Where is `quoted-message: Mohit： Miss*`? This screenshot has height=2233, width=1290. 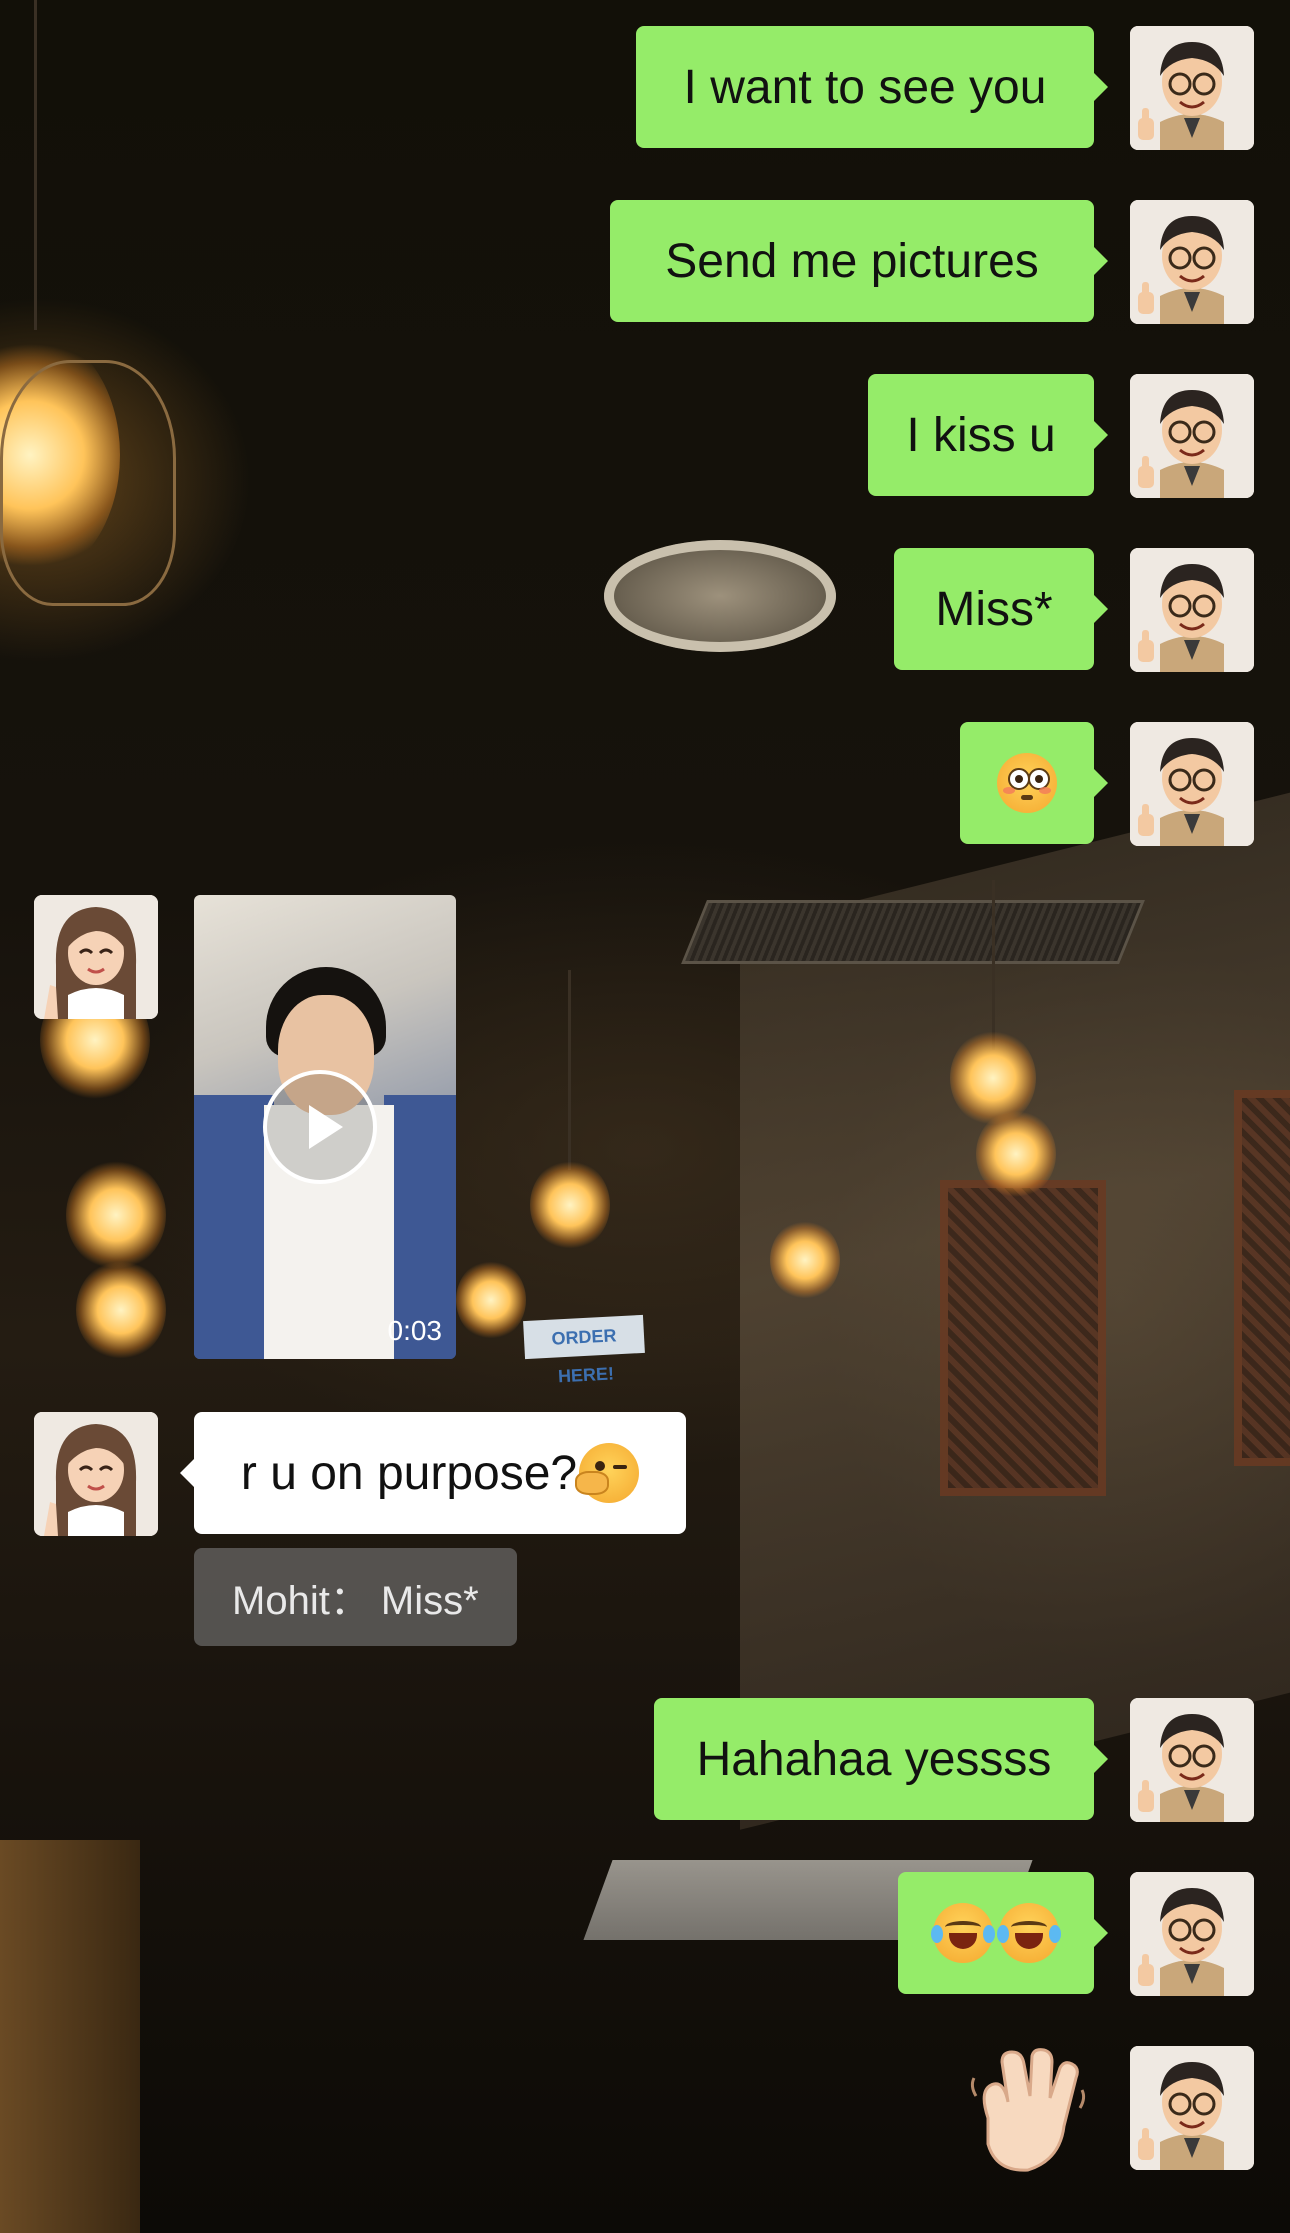 quoted-message: Mohit： Miss* is located at coordinates (355, 1597).